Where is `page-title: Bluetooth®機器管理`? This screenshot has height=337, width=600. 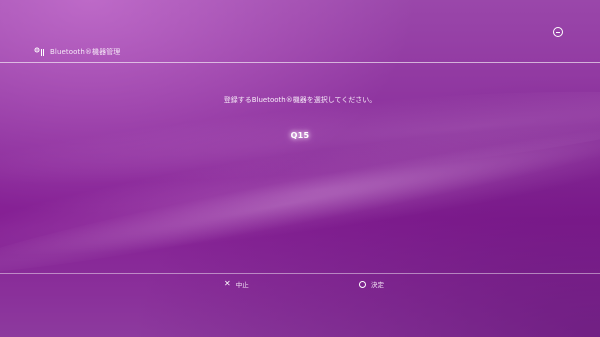
page-title: Bluetooth®機器管理 is located at coordinates (85, 52).